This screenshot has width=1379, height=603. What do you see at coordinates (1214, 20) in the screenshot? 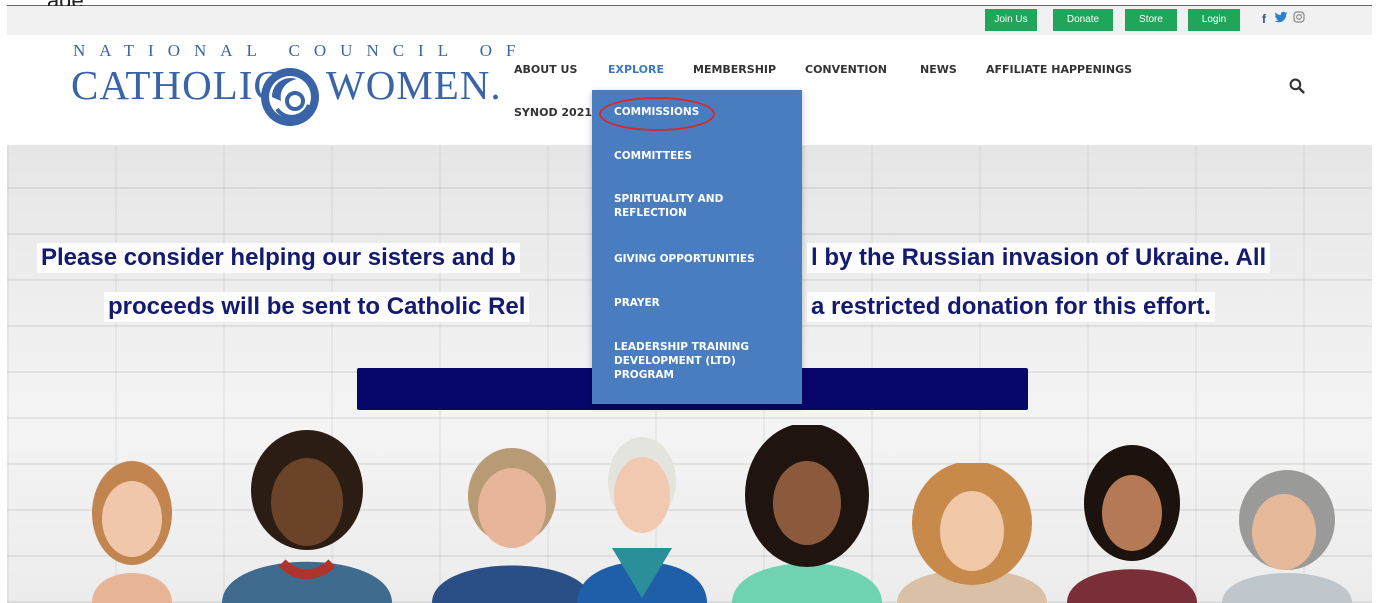
I see `login-button: Login` at bounding box center [1214, 20].